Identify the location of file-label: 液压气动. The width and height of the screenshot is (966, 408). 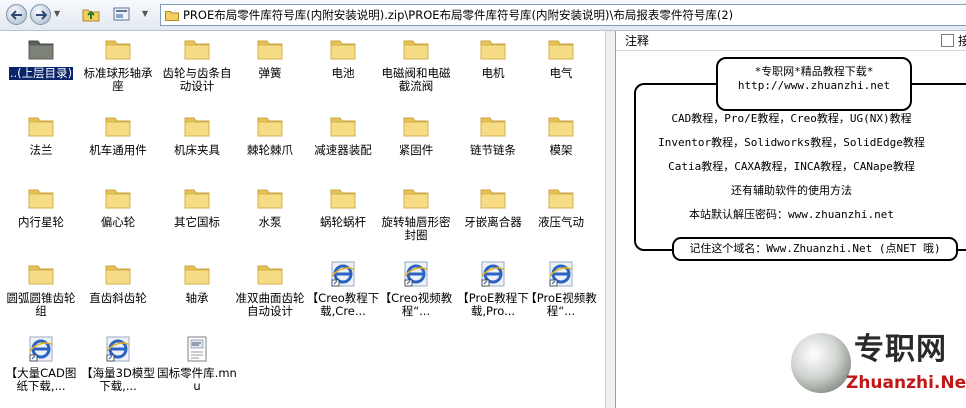
(561, 222).